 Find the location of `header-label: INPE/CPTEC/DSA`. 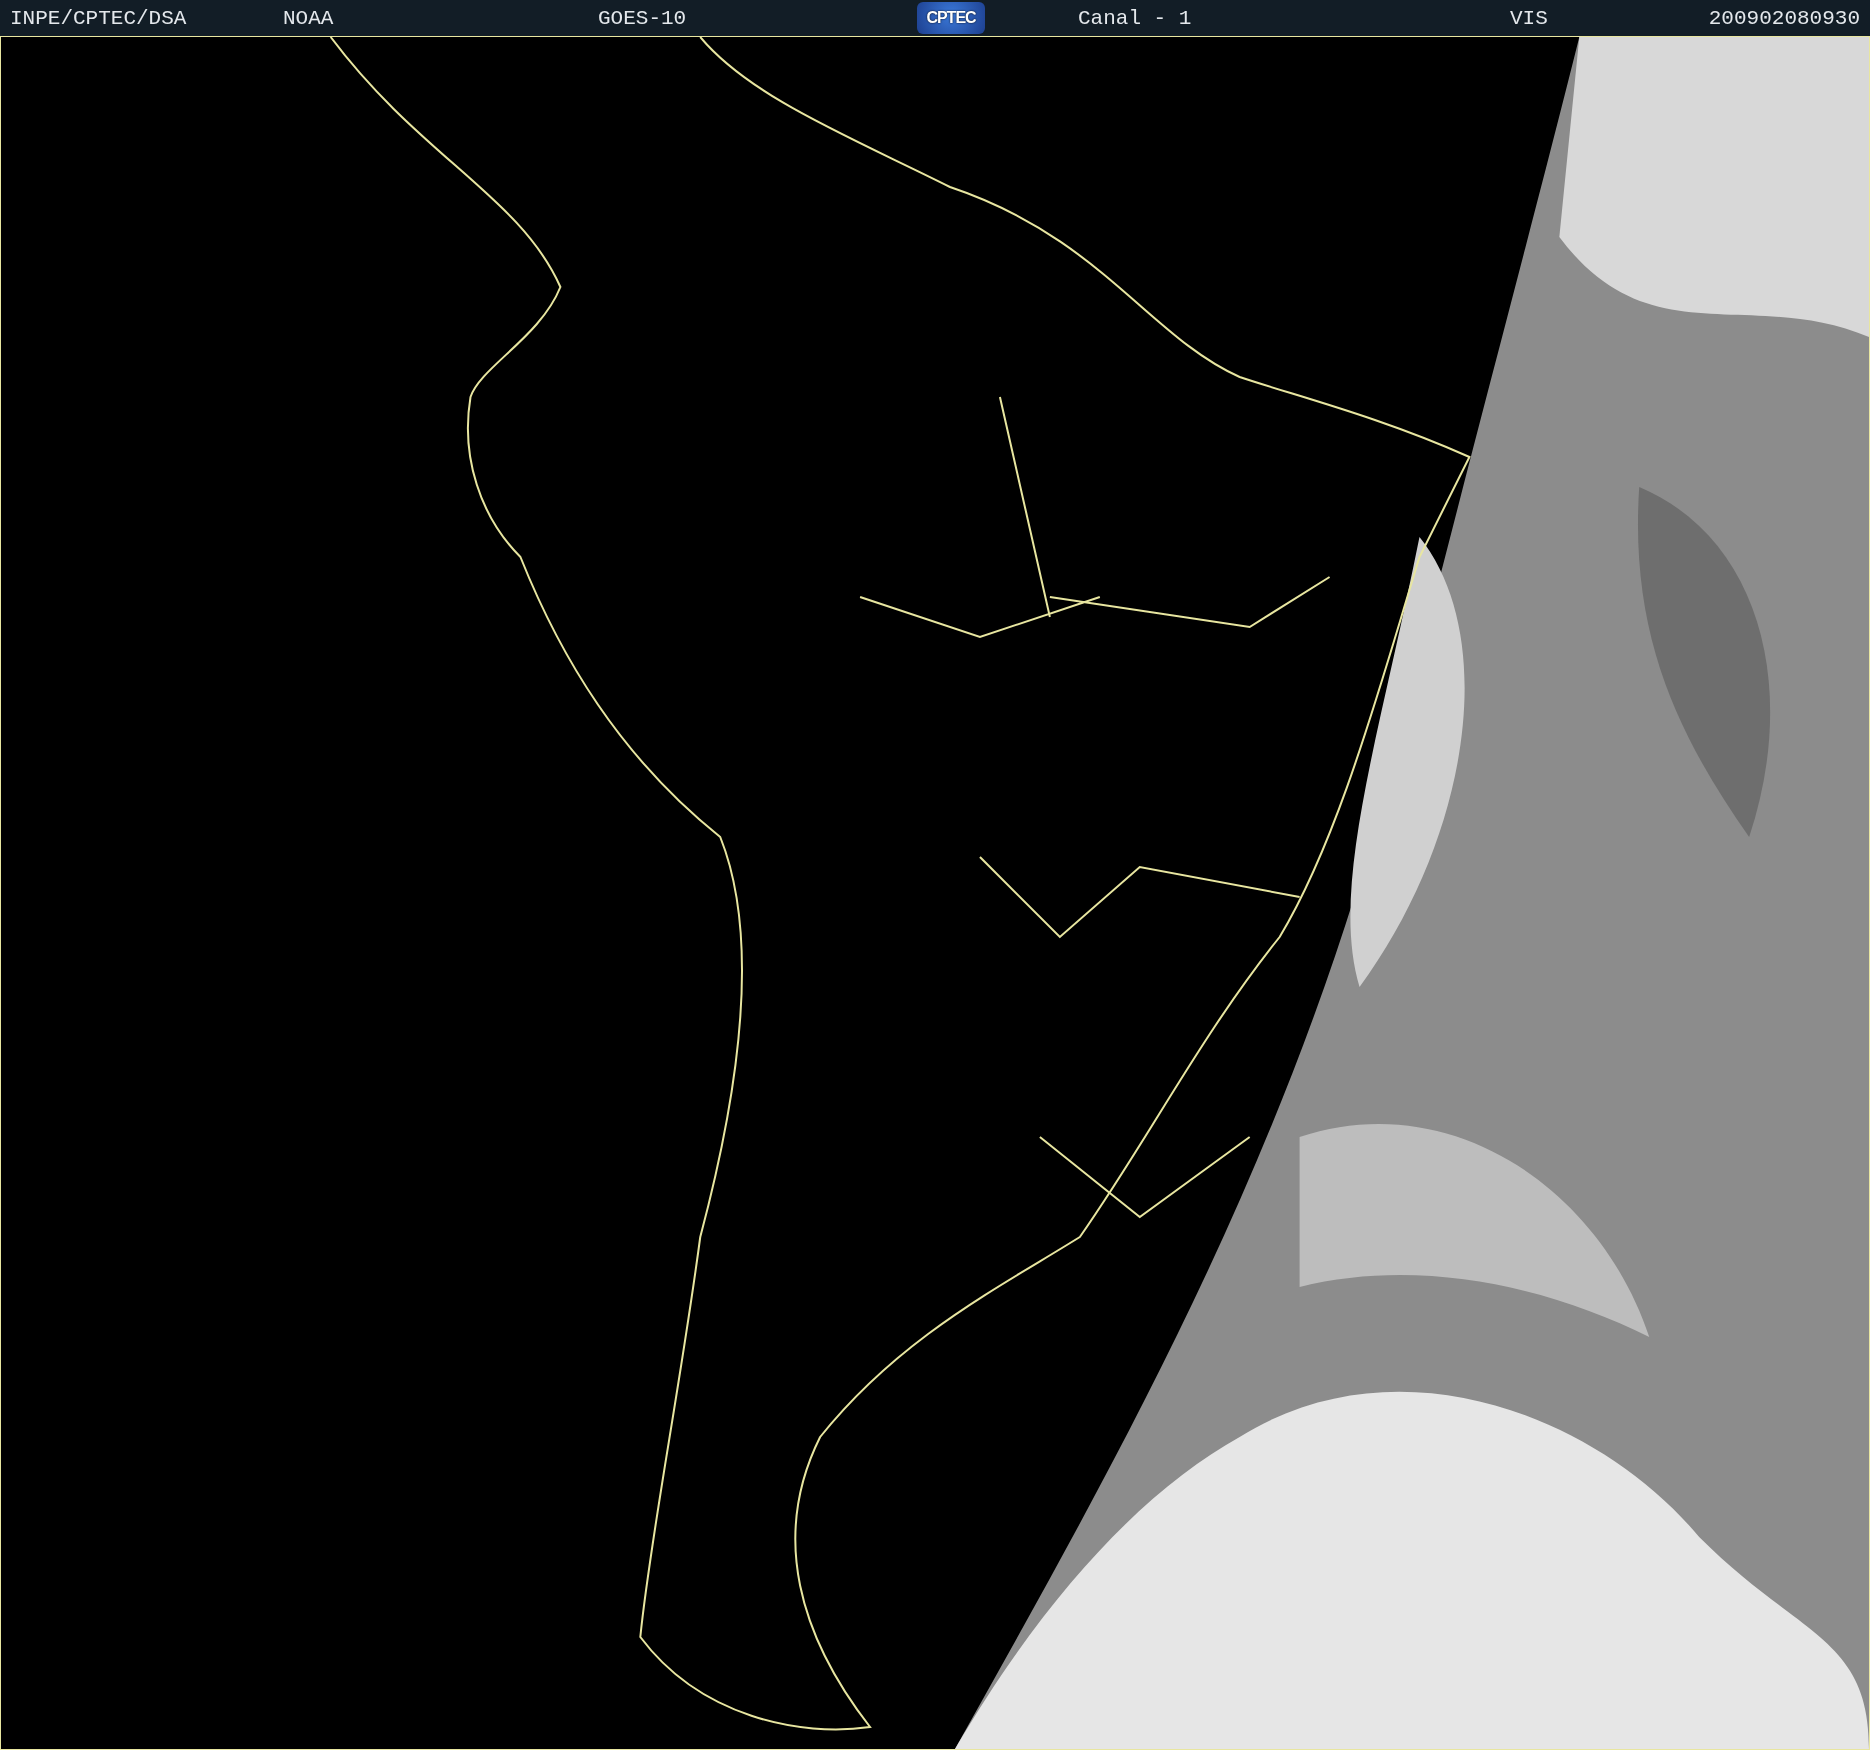

header-label: INPE/CPTEC/DSA is located at coordinates (98, 18).